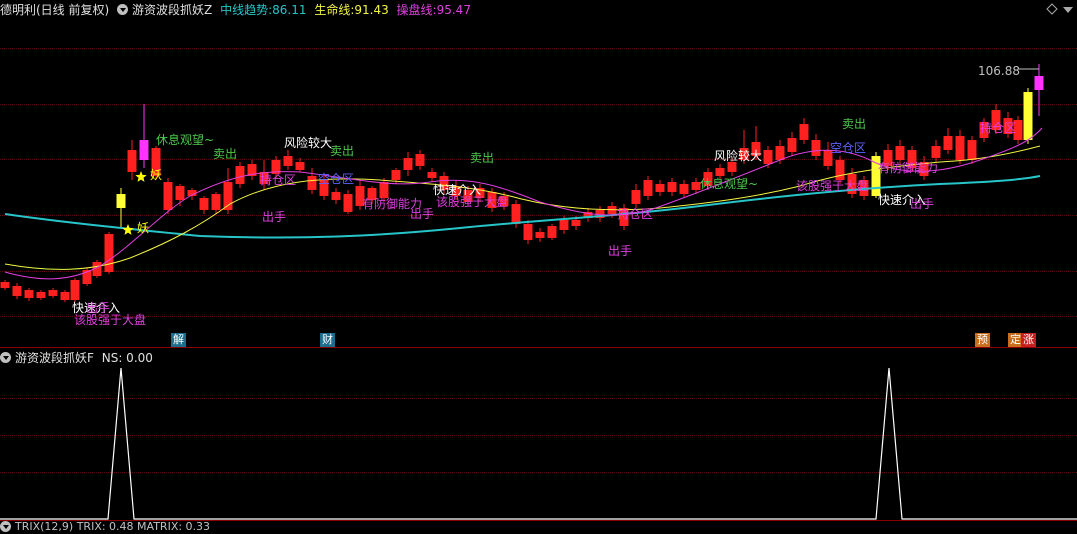  Describe the element at coordinates (5, 526) in the screenshot. I see `trix-dropdown-icon` at that location.